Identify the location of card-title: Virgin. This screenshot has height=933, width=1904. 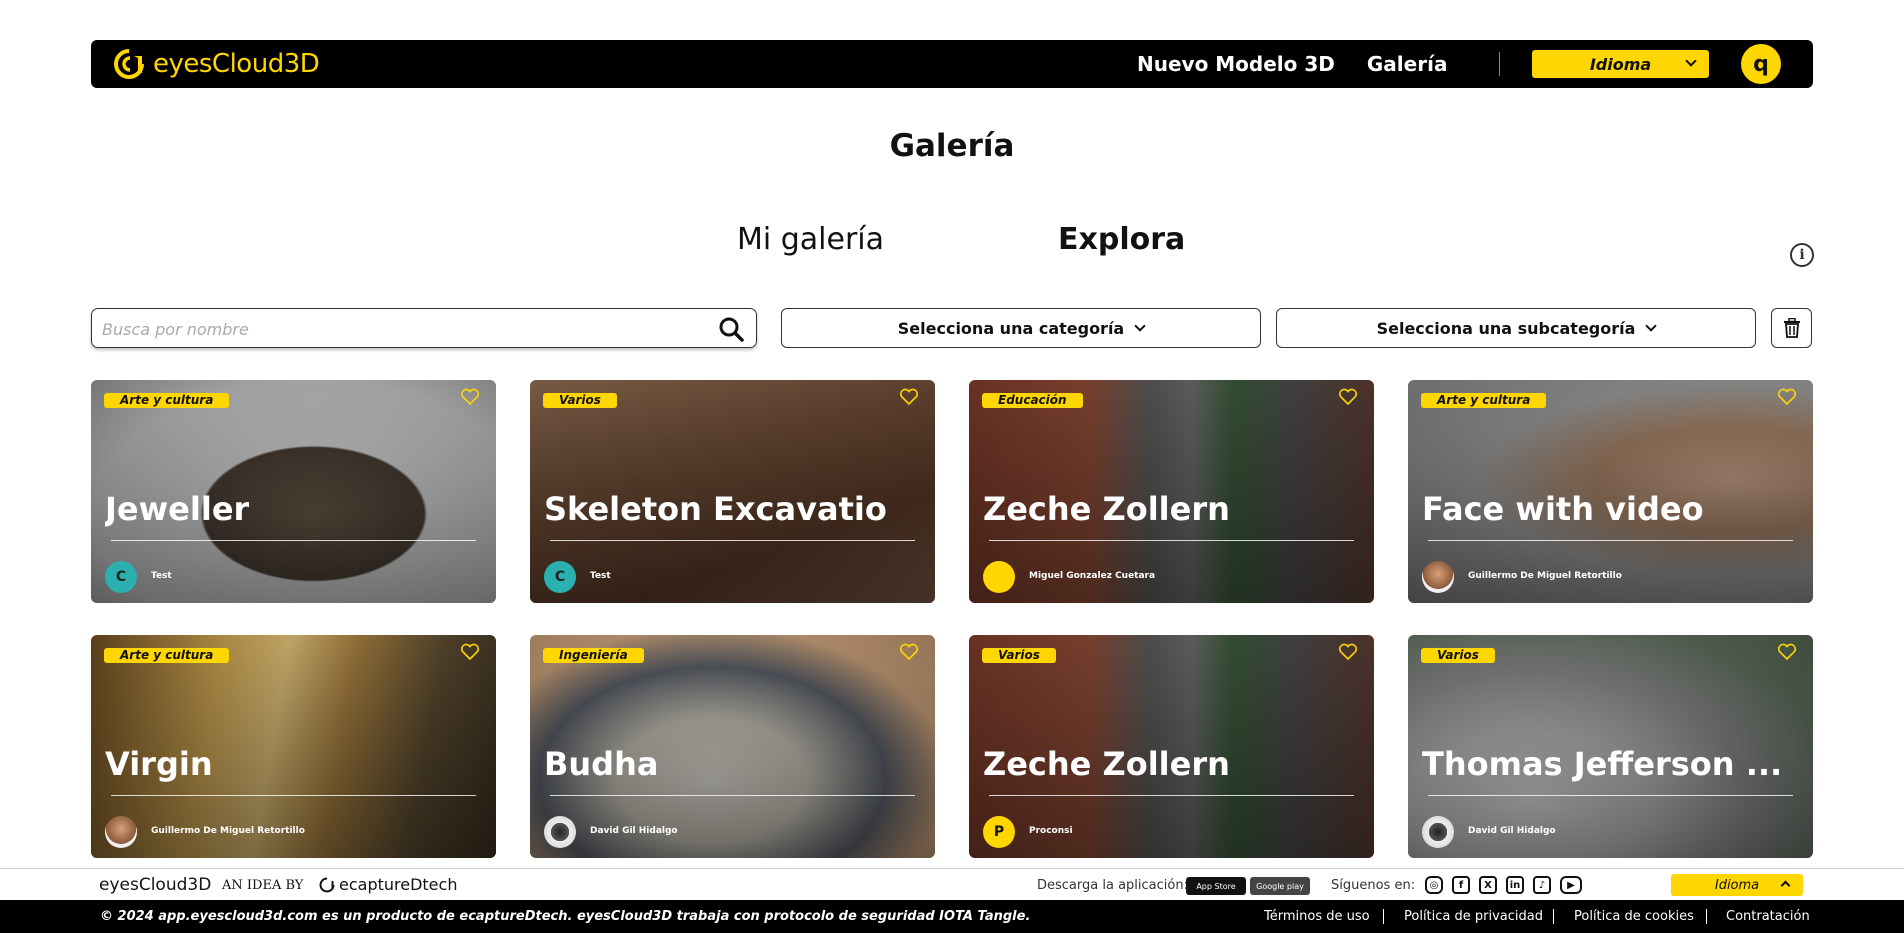
(159, 764).